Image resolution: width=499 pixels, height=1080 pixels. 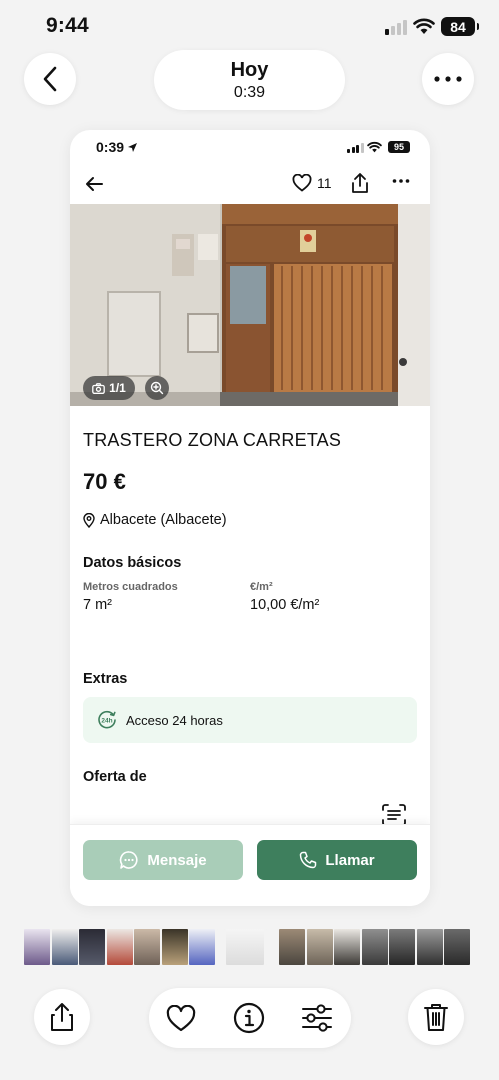 What do you see at coordinates (212, 440) in the screenshot?
I see `listing-title: TRASTERO ZONA CARRETAS` at bounding box center [212, 440].